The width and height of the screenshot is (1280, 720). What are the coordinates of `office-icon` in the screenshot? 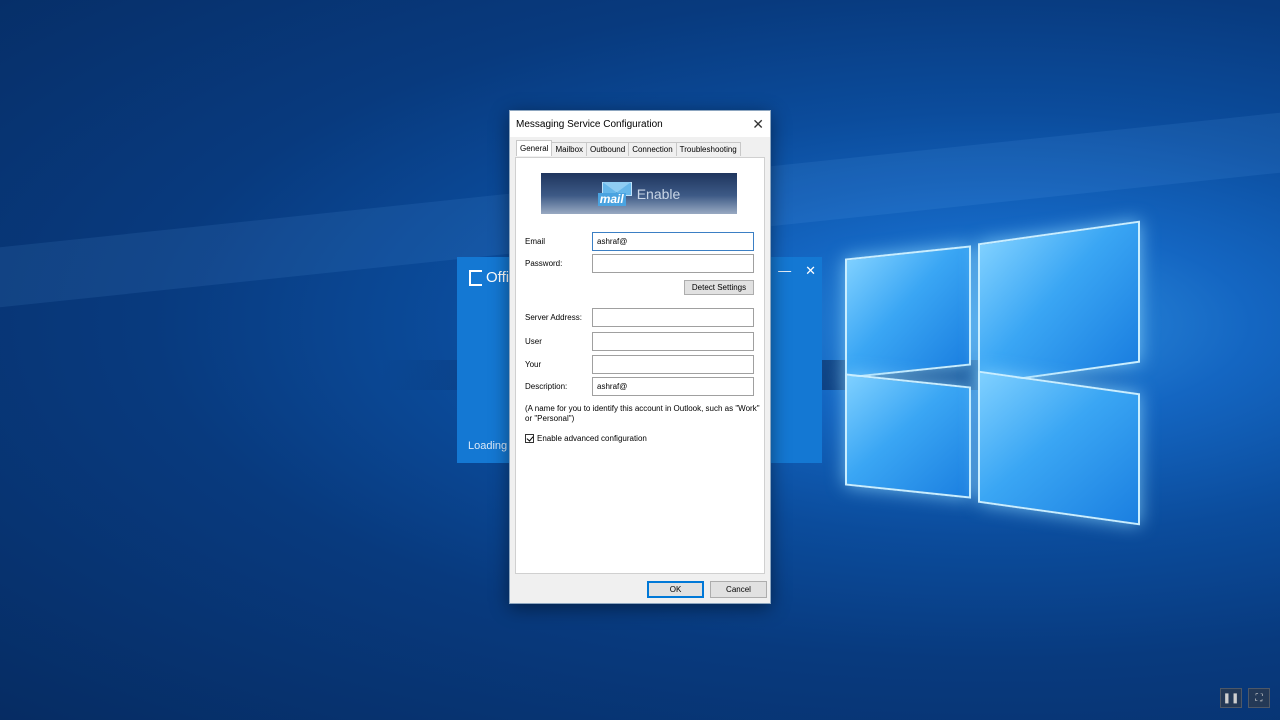 It's located at (475, 277).